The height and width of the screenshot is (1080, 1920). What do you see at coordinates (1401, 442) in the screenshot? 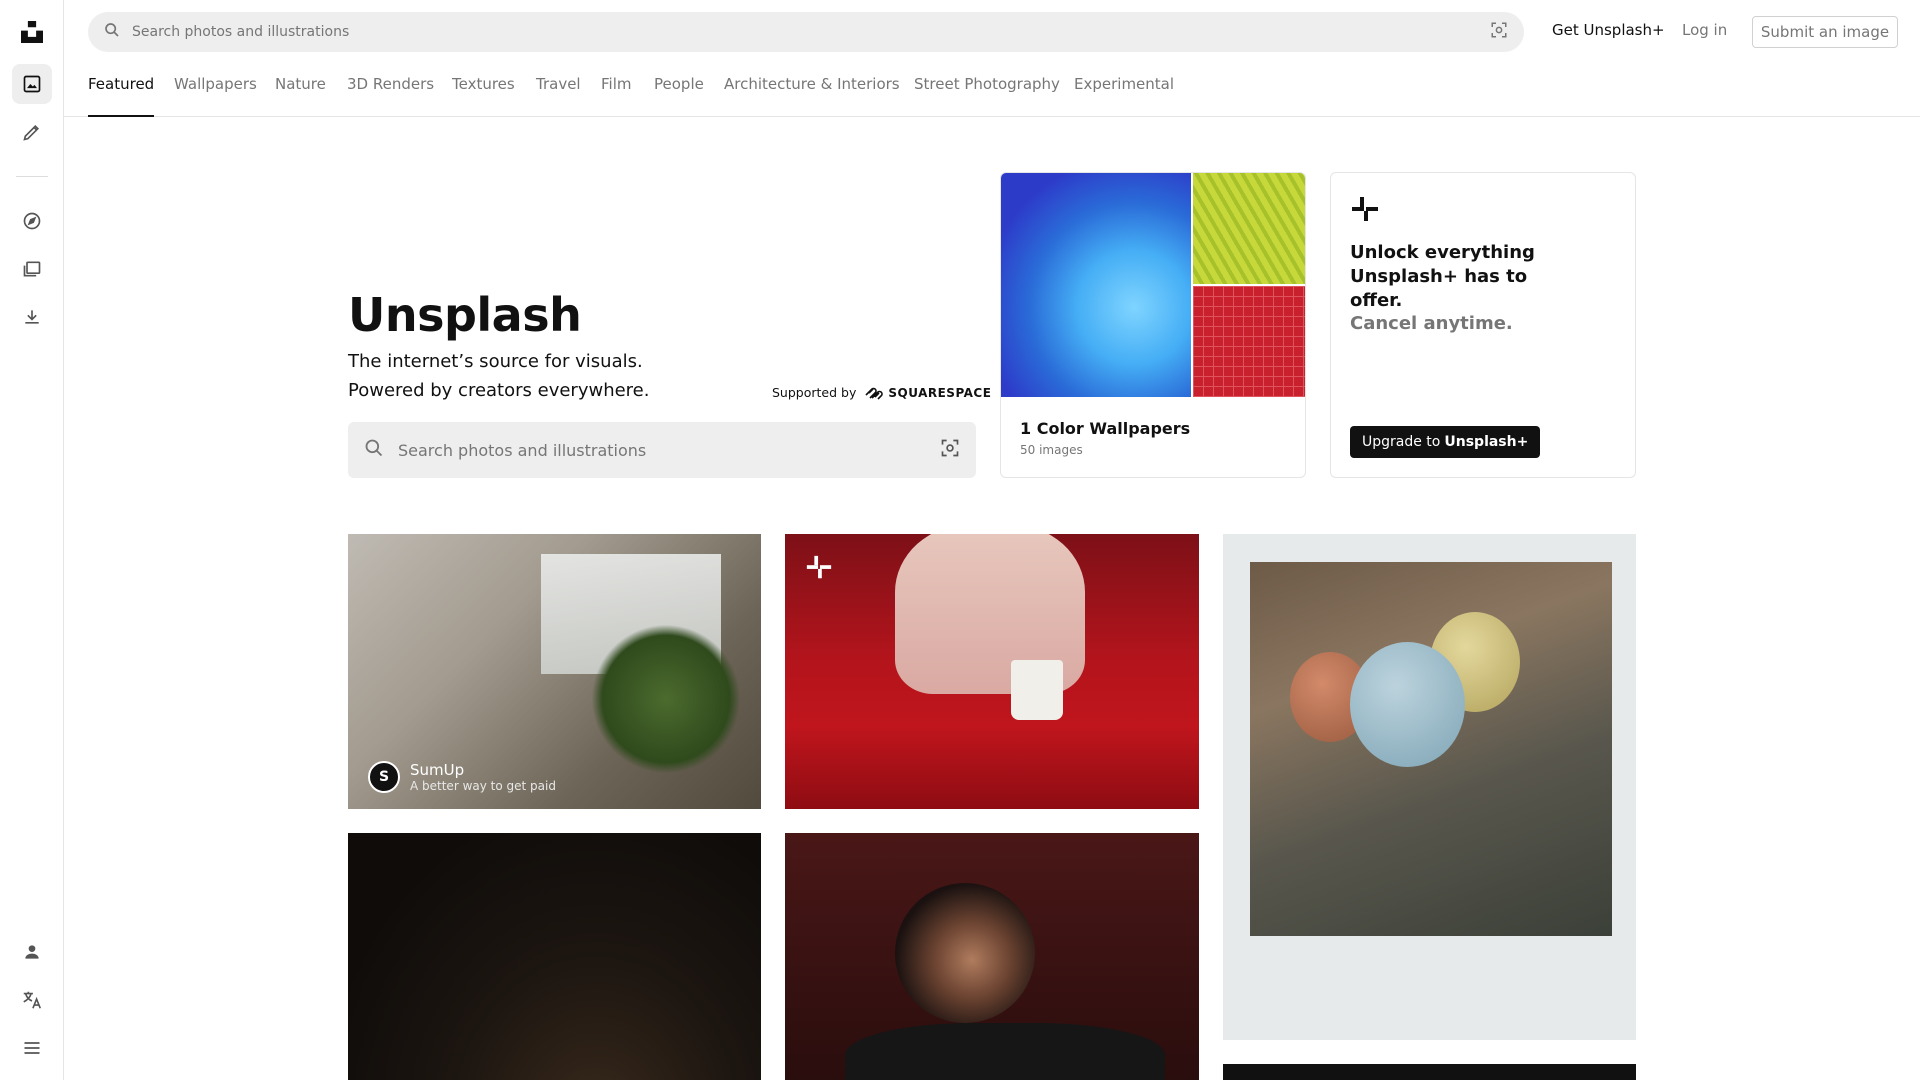
I see `upgrade-button-prefix: Upgrade to` at bounding box center [1401, 442].